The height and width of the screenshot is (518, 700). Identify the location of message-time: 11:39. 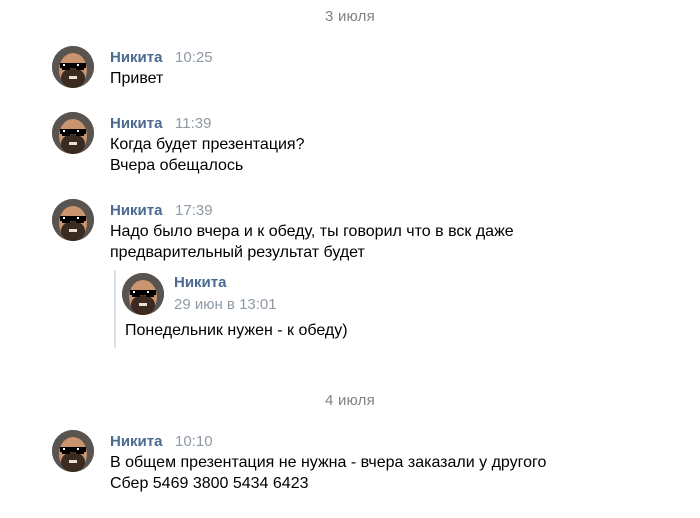
(193, 123).